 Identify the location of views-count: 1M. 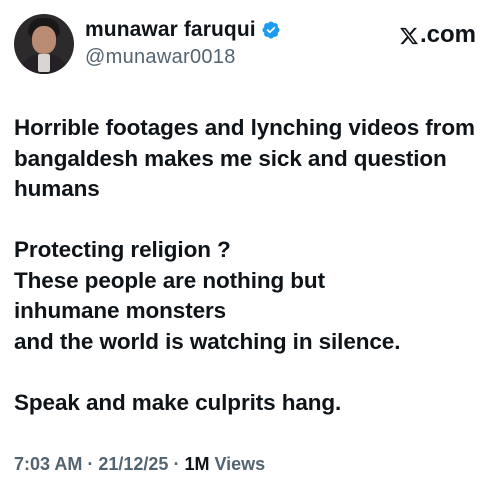
(197, 464).